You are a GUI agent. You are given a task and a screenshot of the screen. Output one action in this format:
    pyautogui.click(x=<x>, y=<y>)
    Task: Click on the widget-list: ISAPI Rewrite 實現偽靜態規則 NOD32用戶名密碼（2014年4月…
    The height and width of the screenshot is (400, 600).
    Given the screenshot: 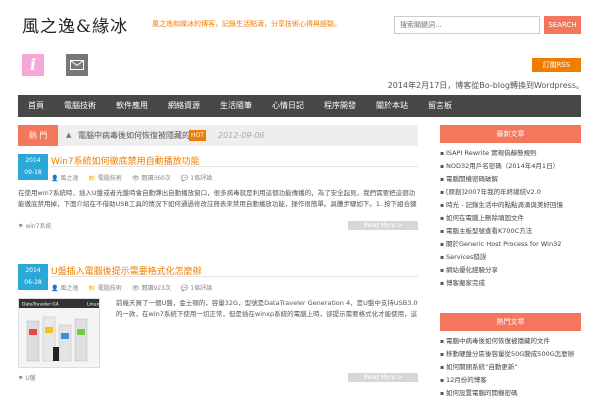 What is the action you would take?
    pyautogui.click(x=510, y=218)
    